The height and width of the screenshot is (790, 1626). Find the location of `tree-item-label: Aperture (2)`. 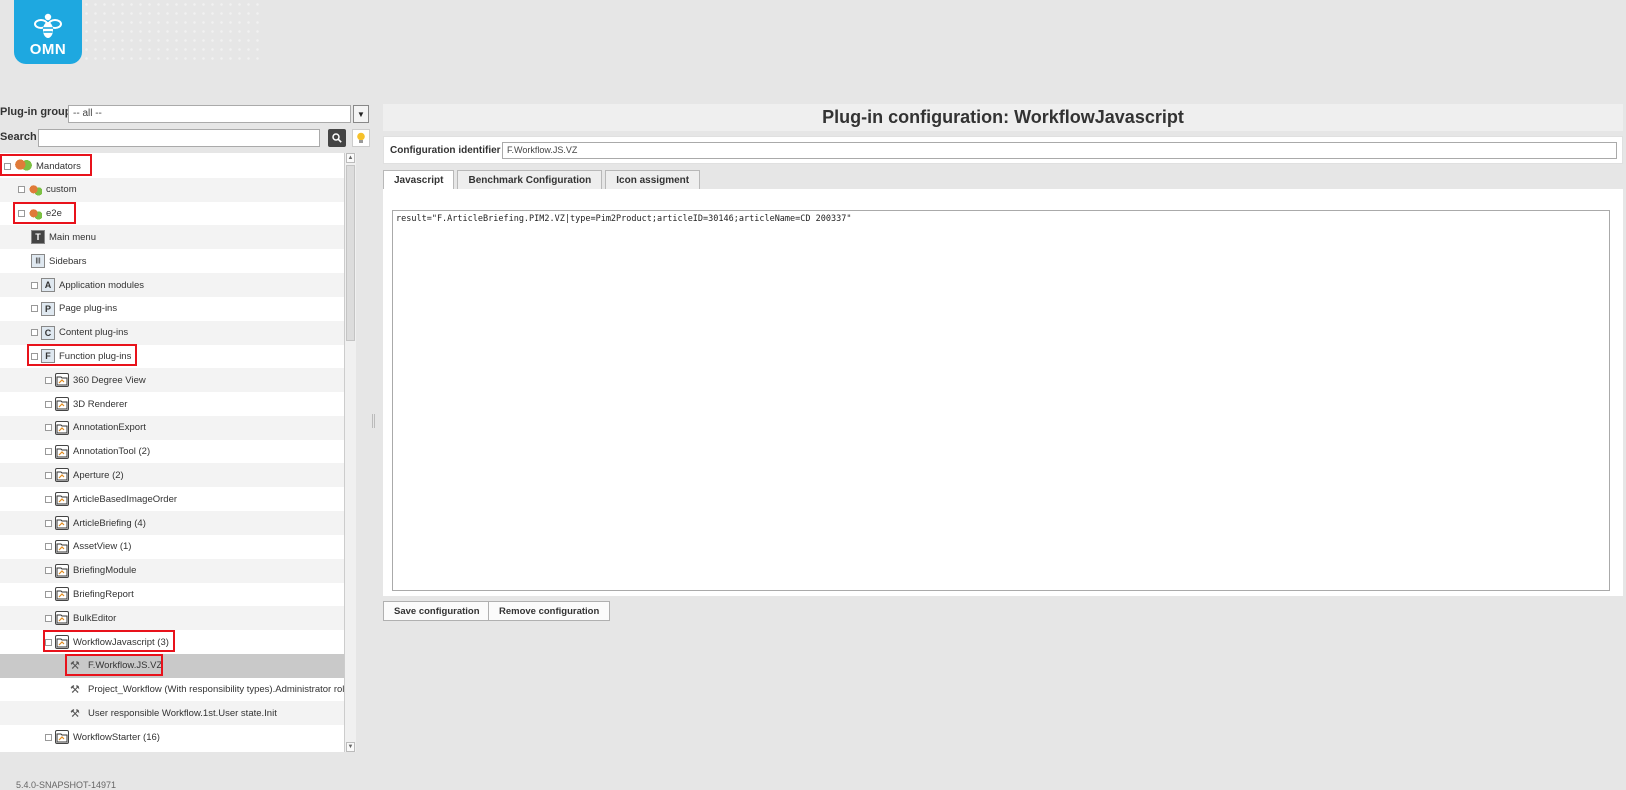

tree-item-label: Aperture (2) is located at coordinates (98, 475).